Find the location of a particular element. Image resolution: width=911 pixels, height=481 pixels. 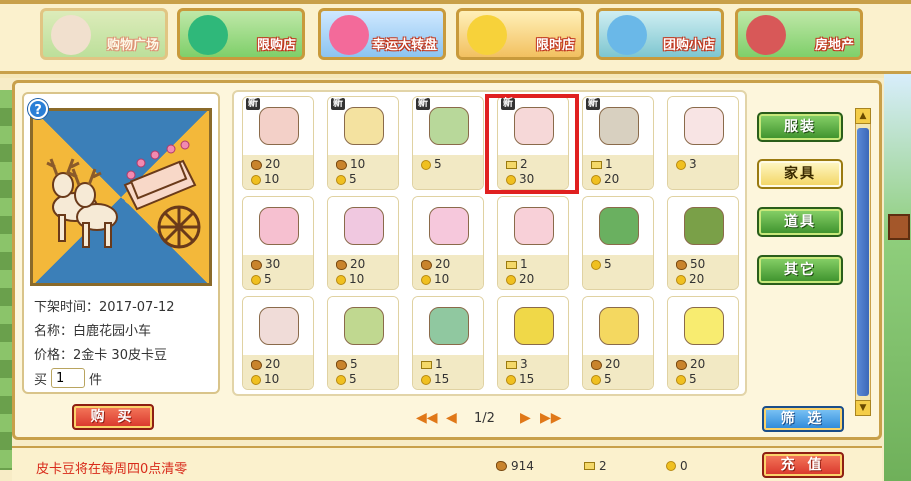

coin-count: 0 is located at coordinates (684, 466).